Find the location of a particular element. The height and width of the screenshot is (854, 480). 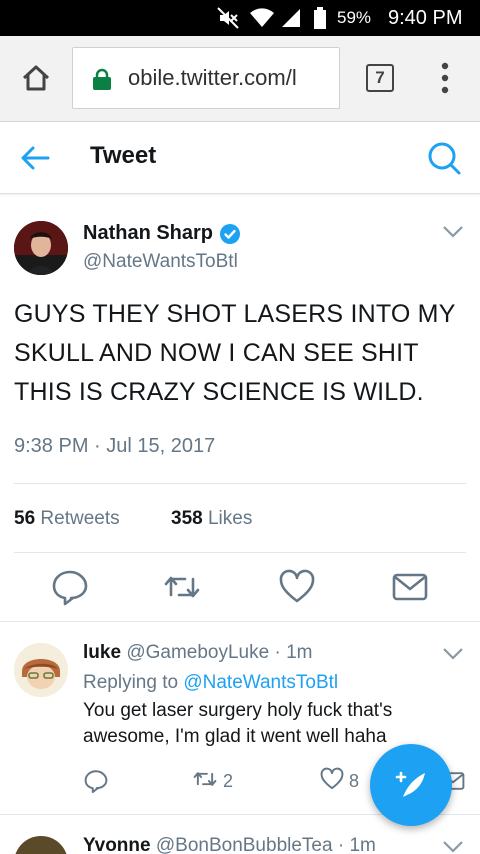

app-header: Tweet is located at coordinates (240, 158).